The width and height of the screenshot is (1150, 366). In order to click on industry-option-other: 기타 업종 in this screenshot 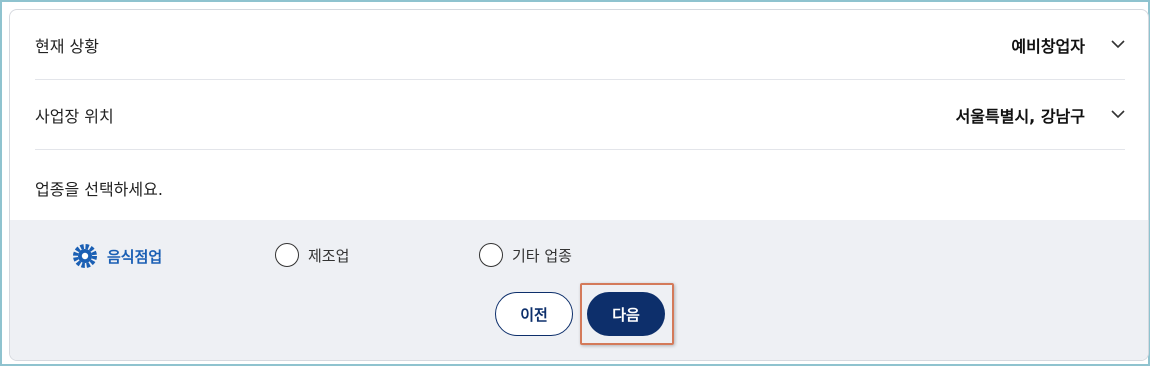, I will do `click(525, 255)`.